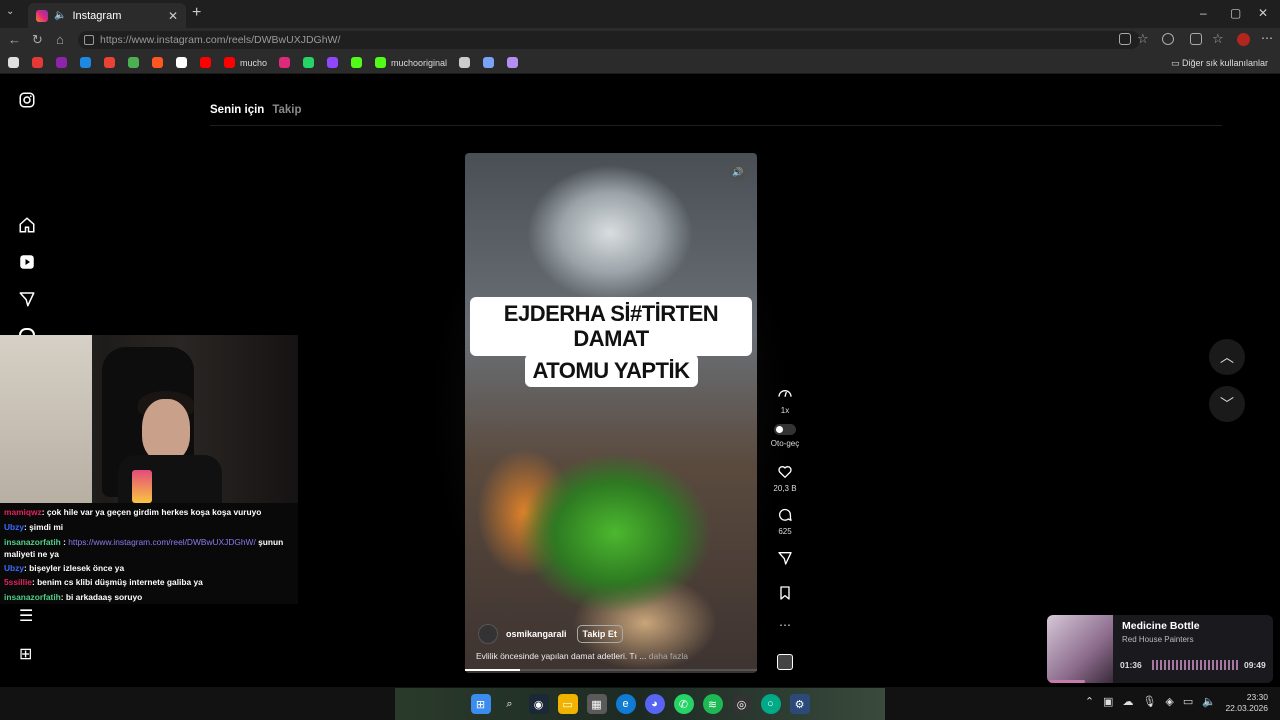 The image size is (1280, 720). Describe the element at coordinates (1218, 39) in the screenshot. I see `favorites-icon: ☆` at that location.